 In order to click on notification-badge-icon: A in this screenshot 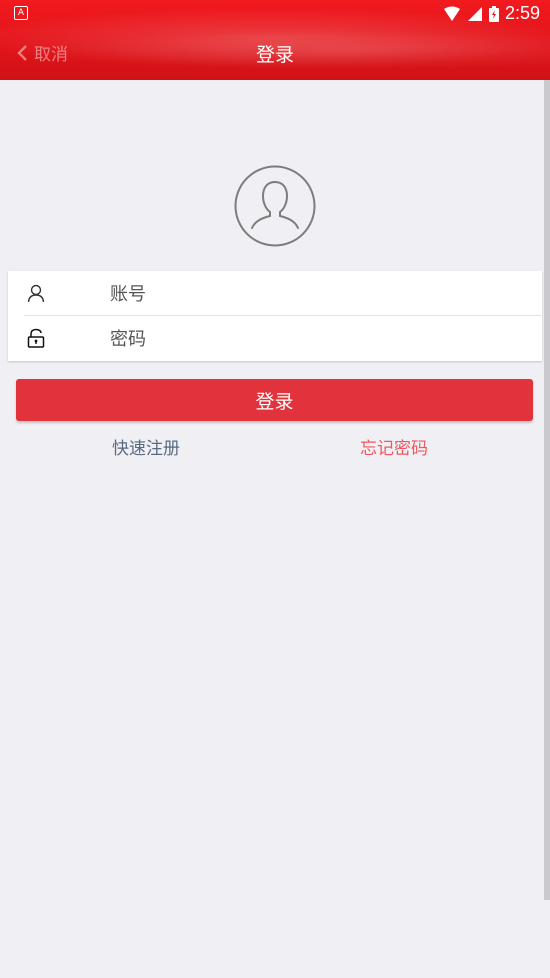, I will do `click(21, 13)`.